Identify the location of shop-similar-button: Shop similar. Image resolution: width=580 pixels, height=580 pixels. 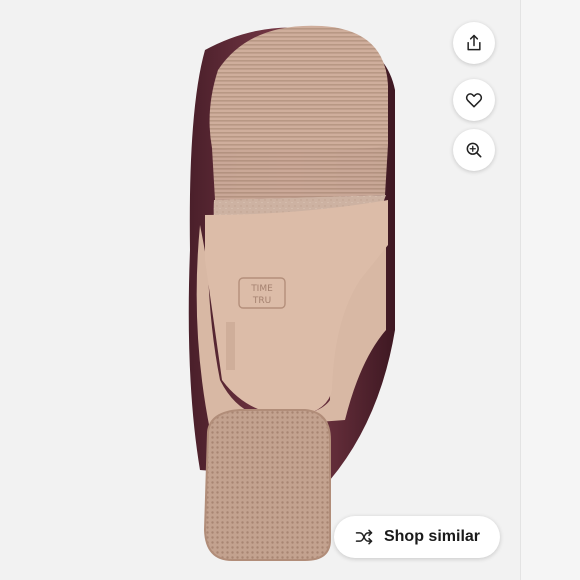
(417, 537).